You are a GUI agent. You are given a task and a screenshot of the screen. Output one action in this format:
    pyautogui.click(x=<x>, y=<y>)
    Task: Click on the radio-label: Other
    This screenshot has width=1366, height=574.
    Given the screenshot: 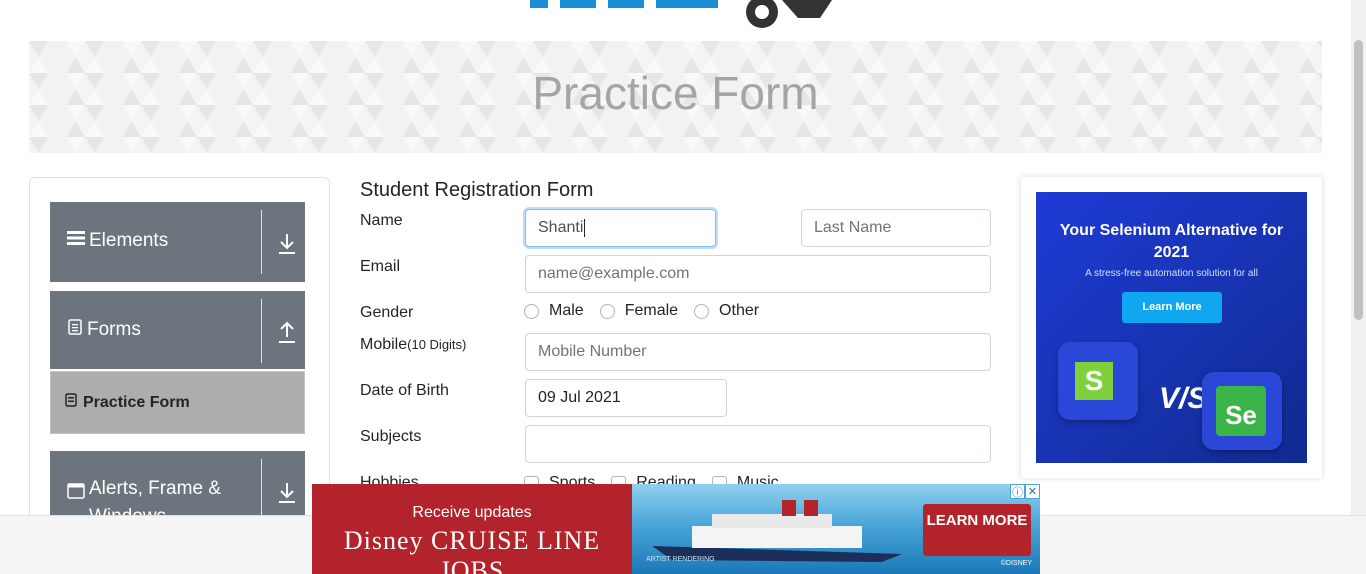 What is the action you would take?
    pyautogui.click(x=739, y=311)
    